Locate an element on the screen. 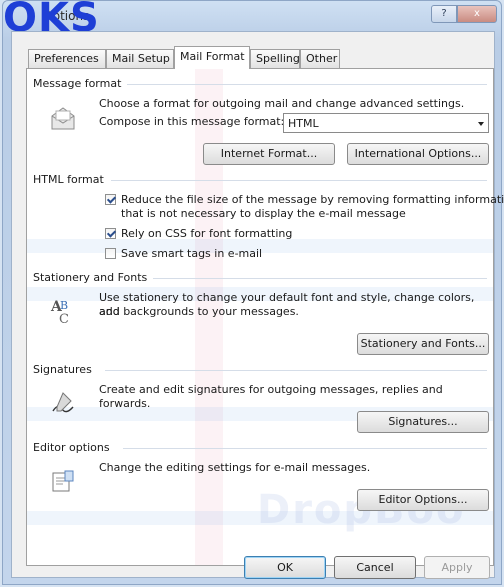  font-style-icon: A B C is located at coordinates (59, 312).